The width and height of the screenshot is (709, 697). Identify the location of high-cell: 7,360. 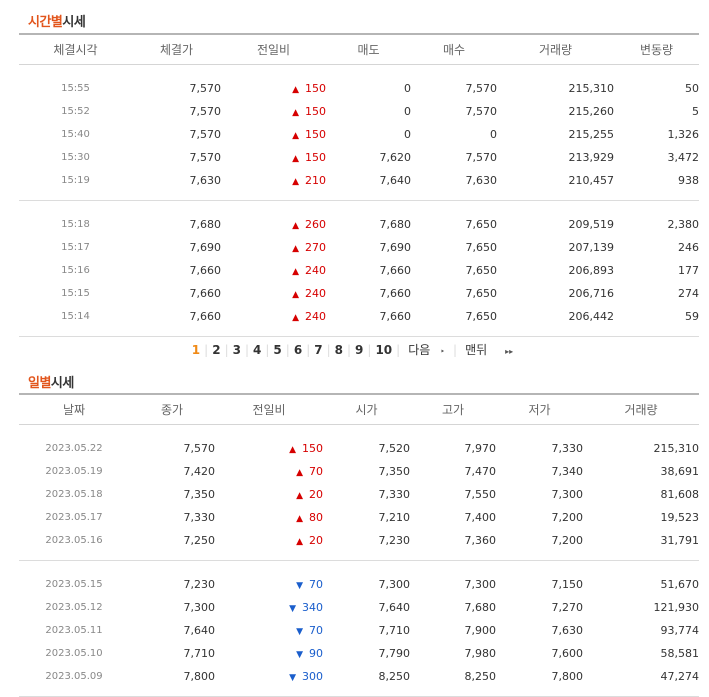
(480, 540).